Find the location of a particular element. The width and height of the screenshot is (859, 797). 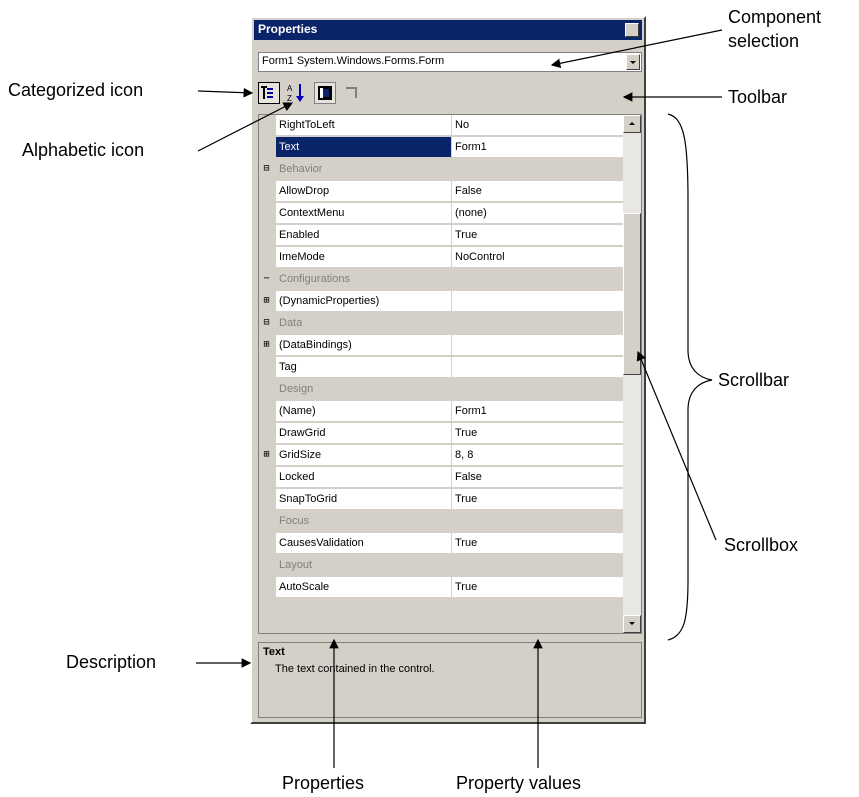

scrollbar-brace is located at coordinates (690, 377).